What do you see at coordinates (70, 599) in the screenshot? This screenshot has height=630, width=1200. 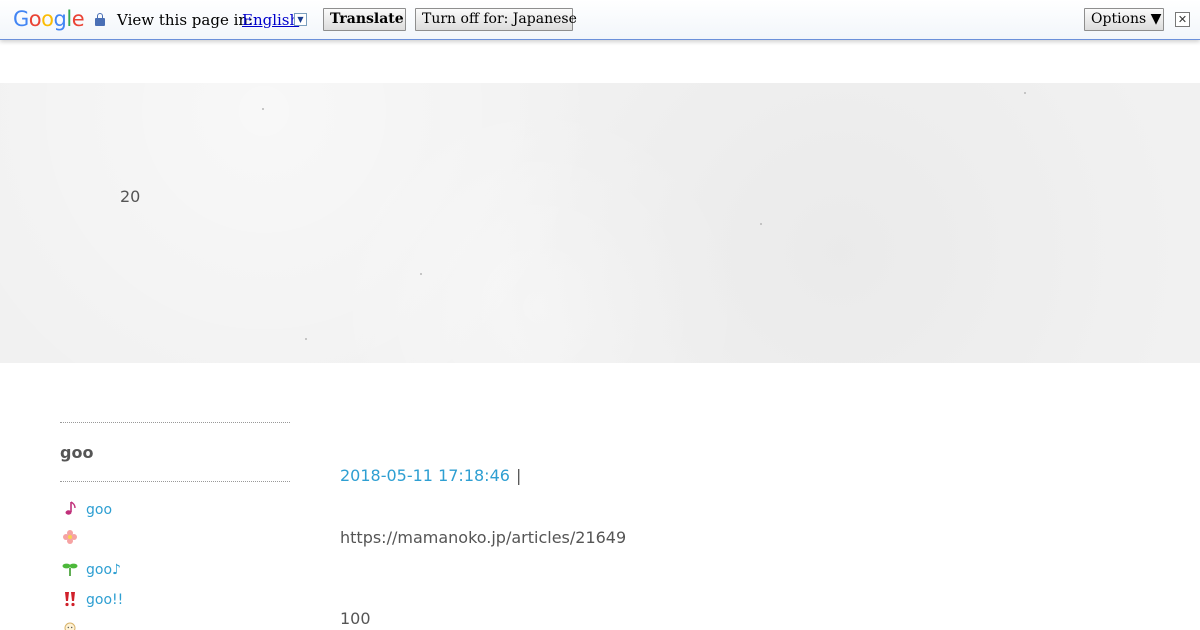 I see `double-exclamation-icon` at bounding box center [70, 599].